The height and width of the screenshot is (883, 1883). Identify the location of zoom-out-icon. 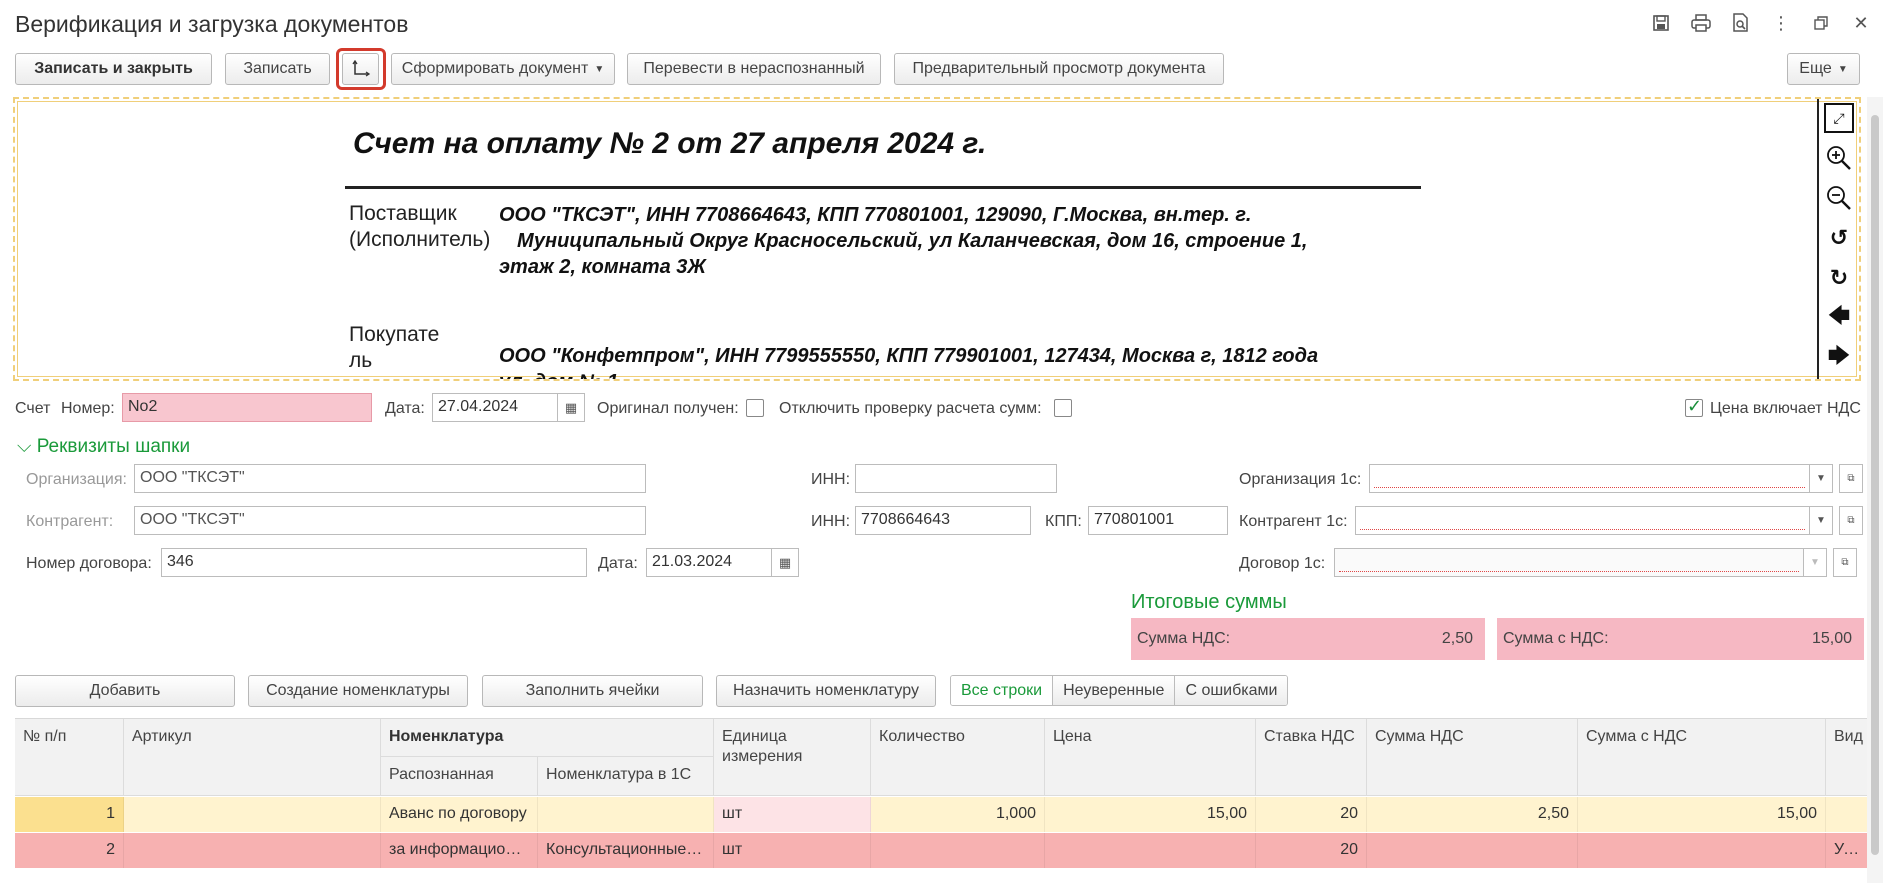
(1839, 198).